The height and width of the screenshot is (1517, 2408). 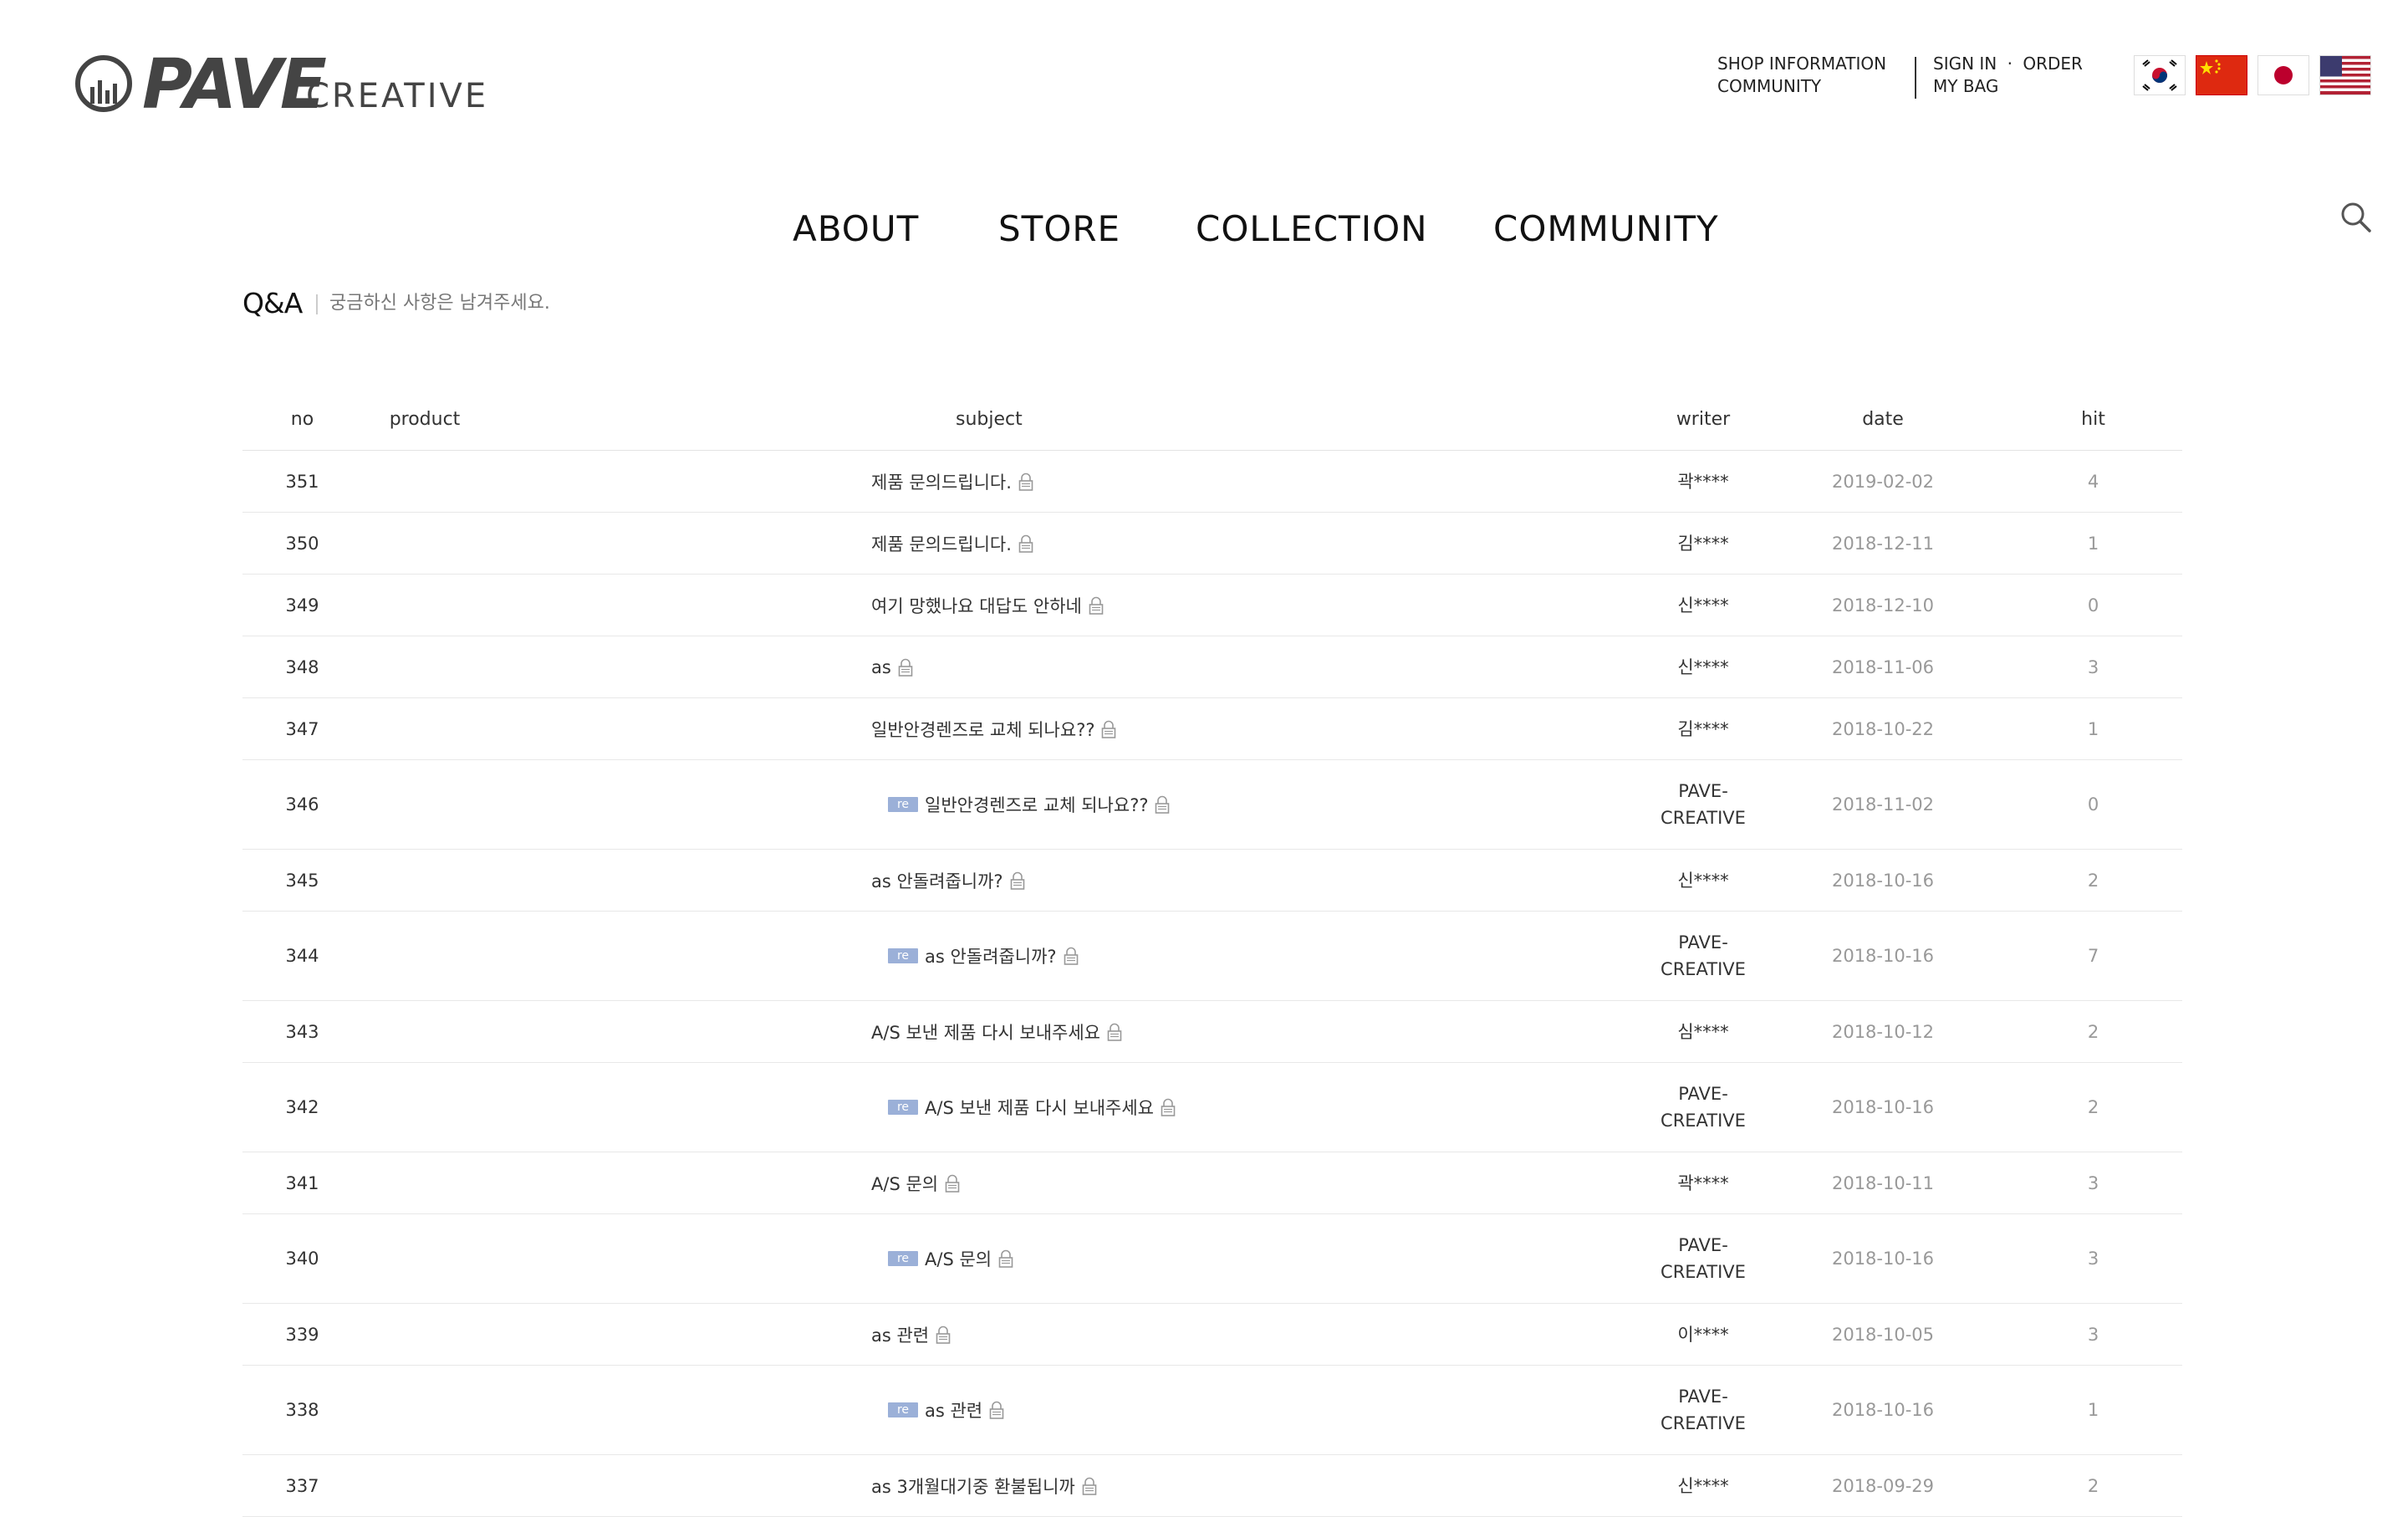 What do you see at coordinates (1066, 667) in the screenshot?
I see `cell-subject: as` at bounding box center [1066, 667].